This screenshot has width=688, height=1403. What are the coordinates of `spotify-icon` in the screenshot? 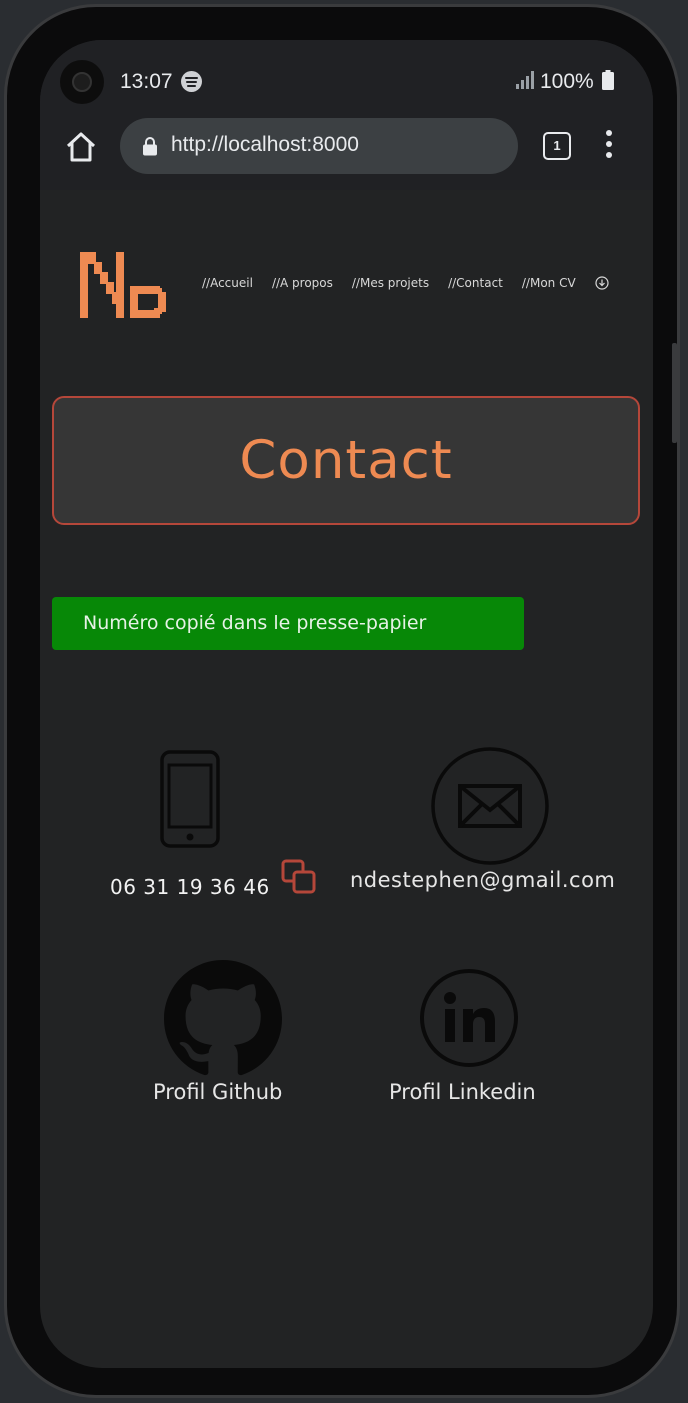 It's located at (191, 81).